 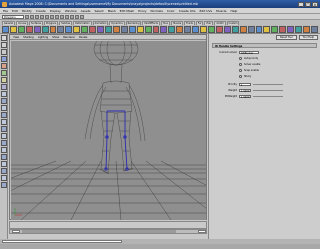 I want to click on close-button: ×, so click(x=315, y=4).